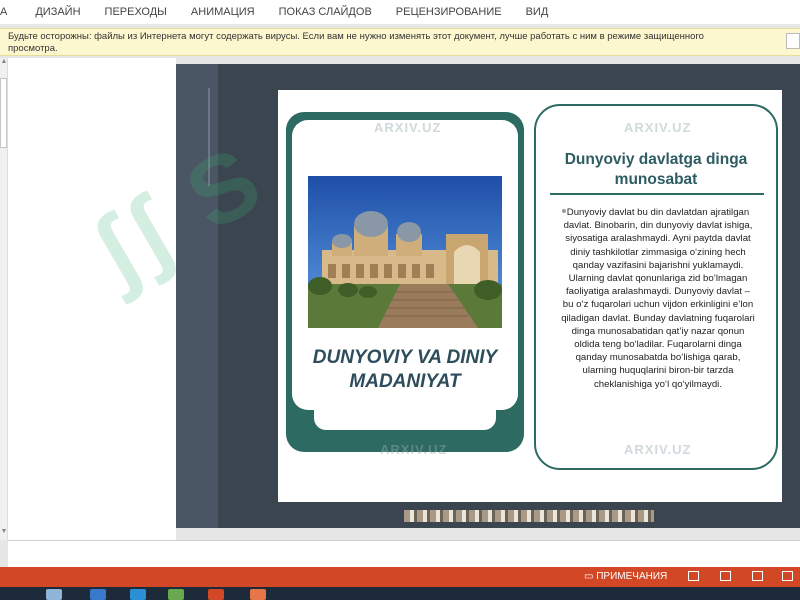 Image resolution: width=800 pixels, height=600 pixels. Describe the element at coordinates (537, 12) in the screenshot. I see `tab-view: ВИД` at that location.